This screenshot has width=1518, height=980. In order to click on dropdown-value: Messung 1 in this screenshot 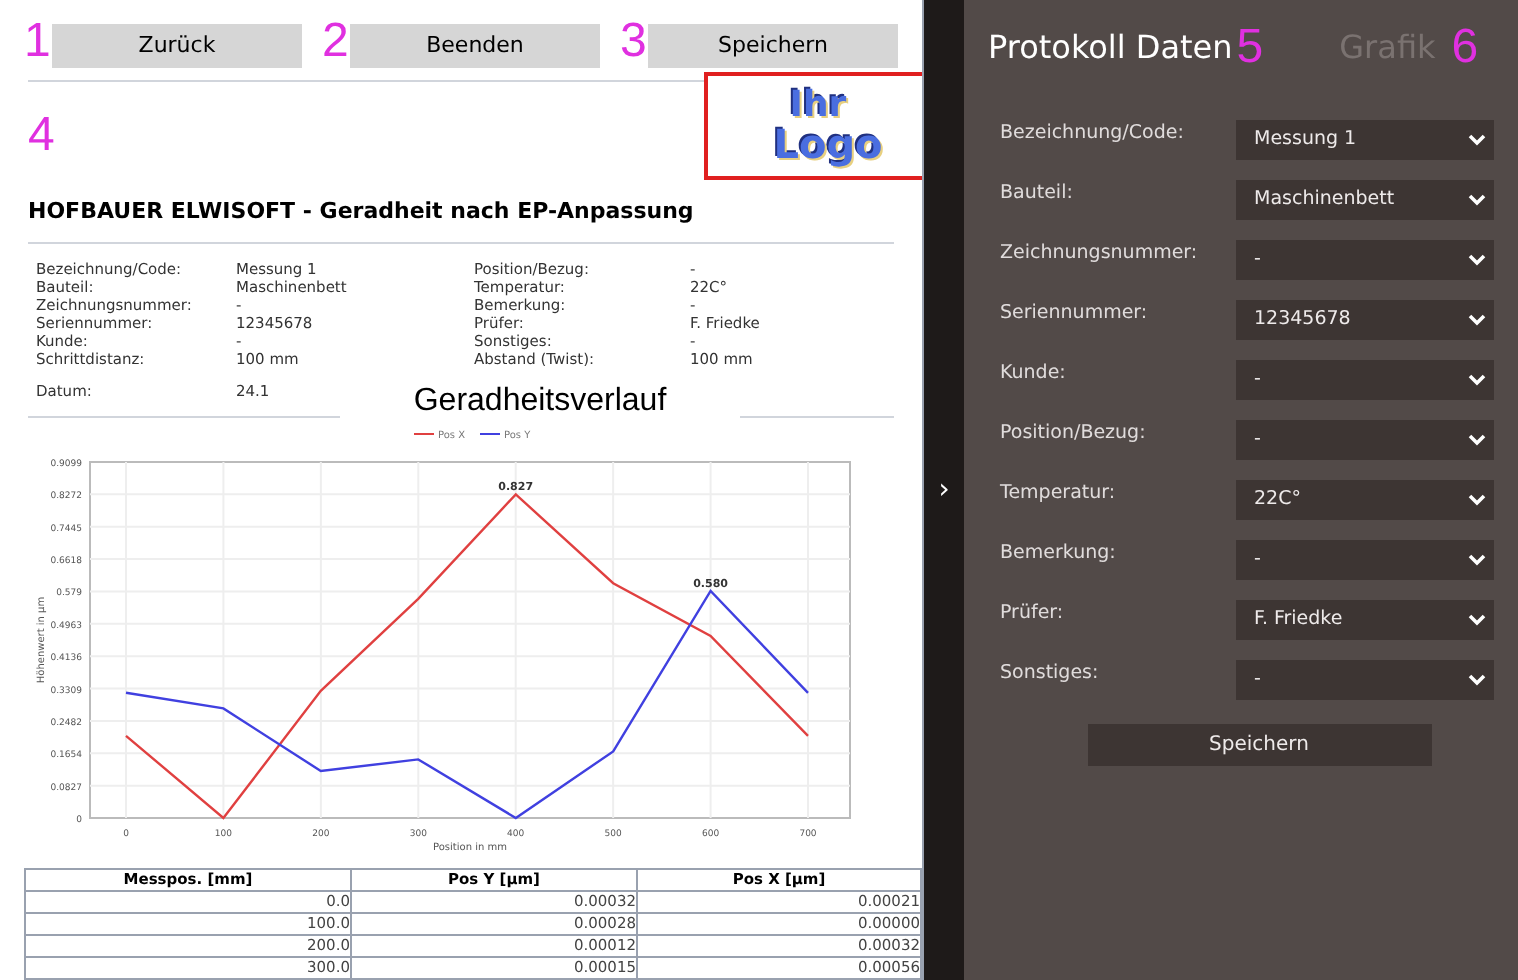, I will do `click(1305, 139)`.